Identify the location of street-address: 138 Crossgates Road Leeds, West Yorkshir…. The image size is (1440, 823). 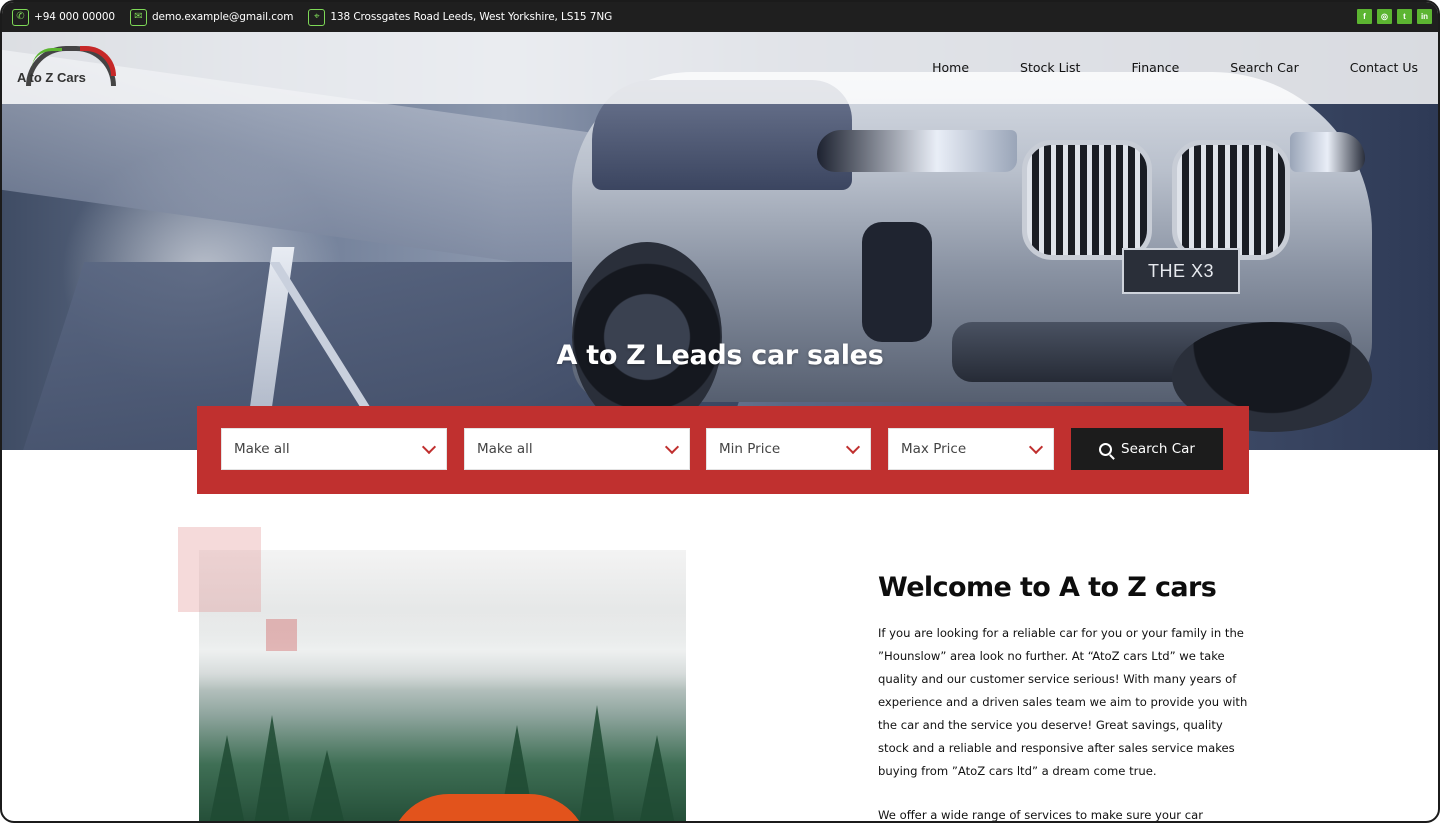
(471, 17).